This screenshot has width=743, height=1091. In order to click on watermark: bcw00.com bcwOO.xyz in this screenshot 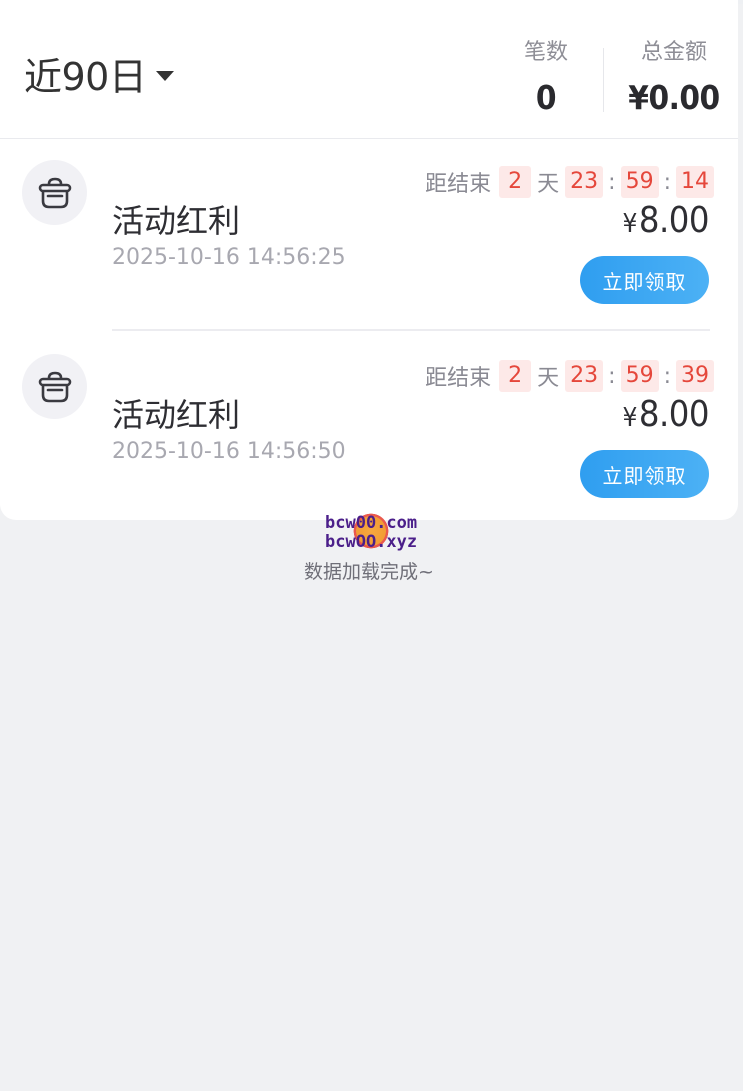, I will do `click(377, 533)`.